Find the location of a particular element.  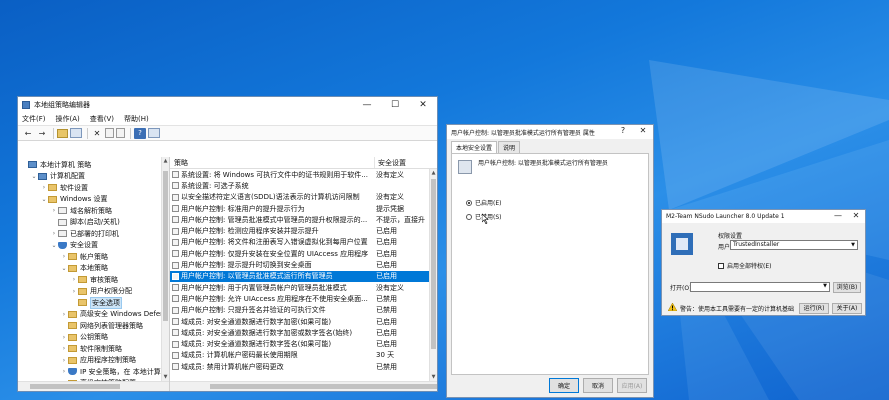

tree-horizontal-scrollbar is located at coordinates (93, 386).